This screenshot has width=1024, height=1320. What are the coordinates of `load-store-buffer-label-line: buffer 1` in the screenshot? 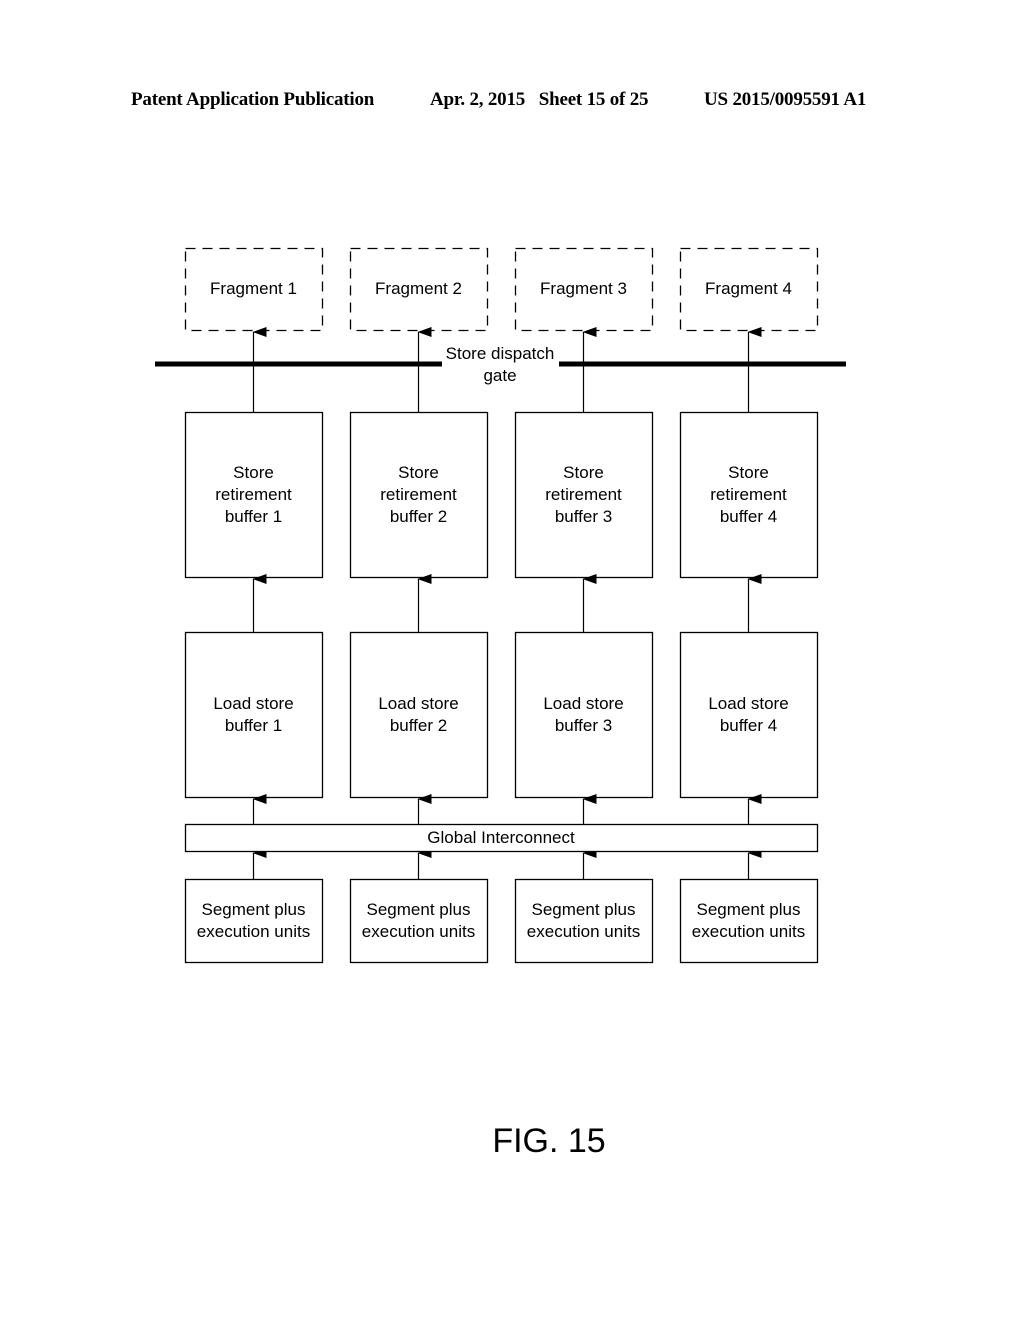 It's located at (253, 725).